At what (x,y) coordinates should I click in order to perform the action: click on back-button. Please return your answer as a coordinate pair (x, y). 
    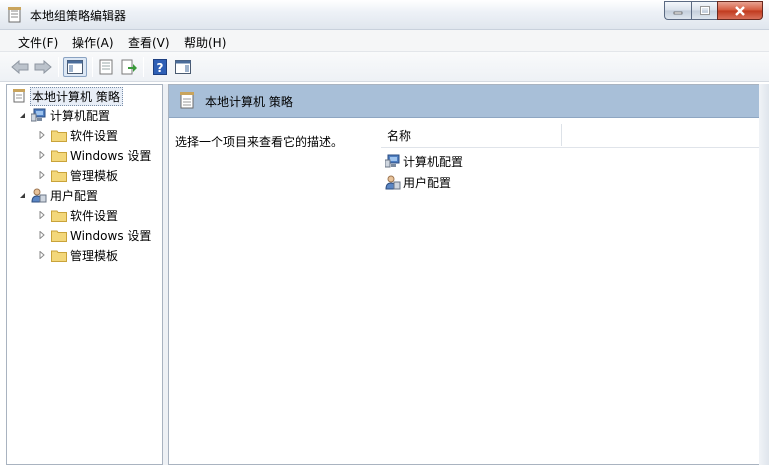
    Looking at the image, I should click on (20, 67).